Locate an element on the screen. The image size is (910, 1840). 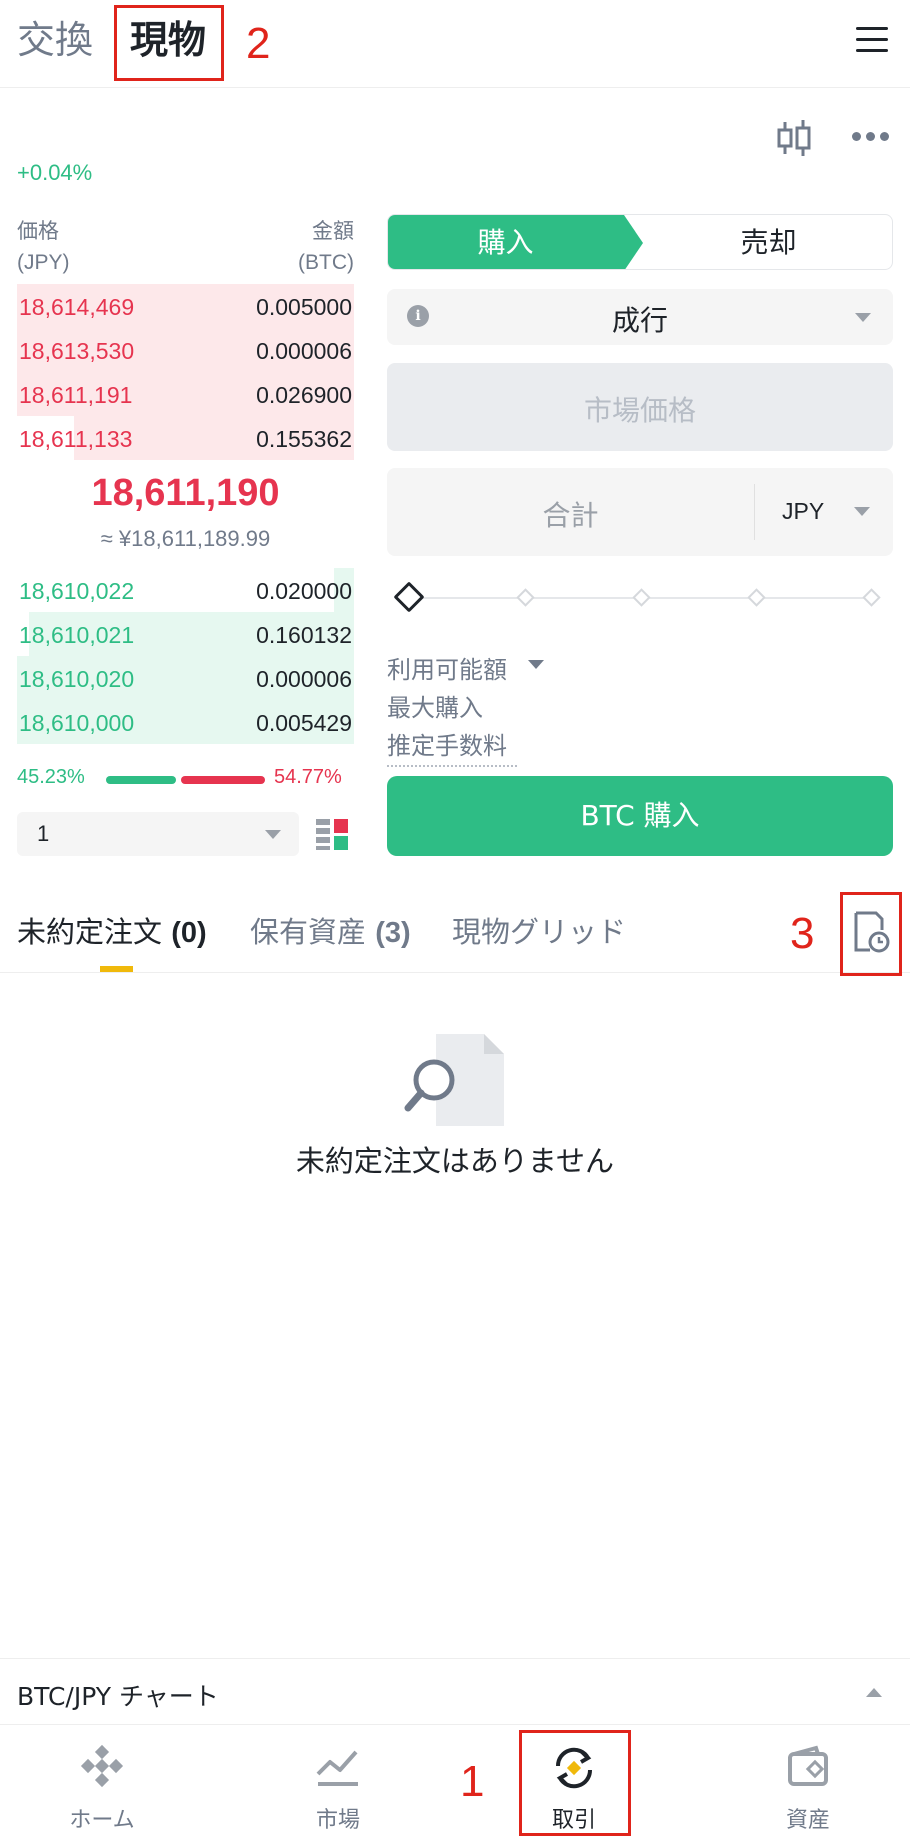
annotation-number-1: 1 is located at coordinates (472, 1781).